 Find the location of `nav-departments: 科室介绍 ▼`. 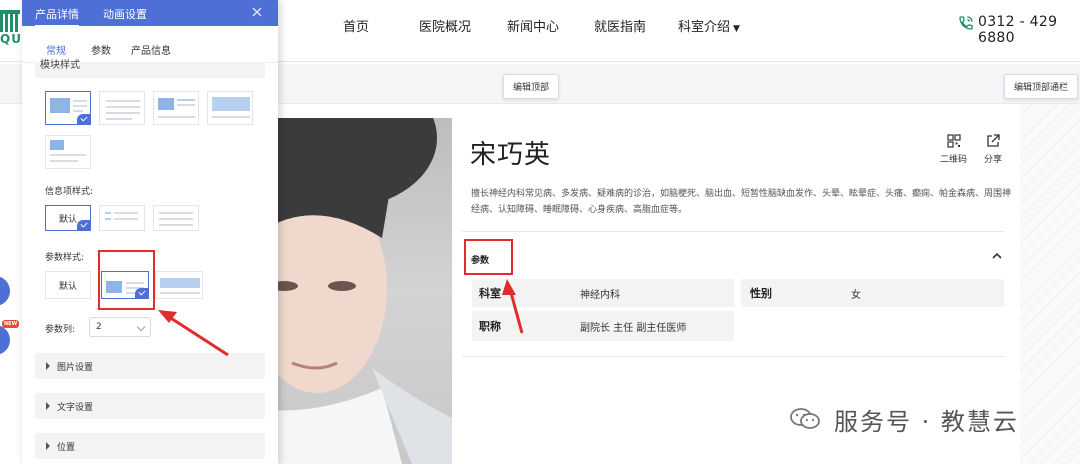

nav-departments: 科室介绍 ▼ is located at coordinates (709, 25).